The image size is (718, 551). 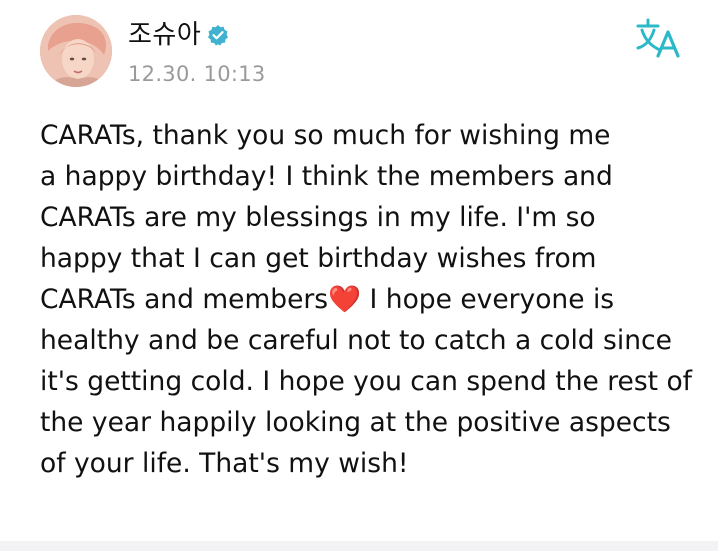 I want to click on heart-emoji-icon: ❤️, so click(x=345, y=299).